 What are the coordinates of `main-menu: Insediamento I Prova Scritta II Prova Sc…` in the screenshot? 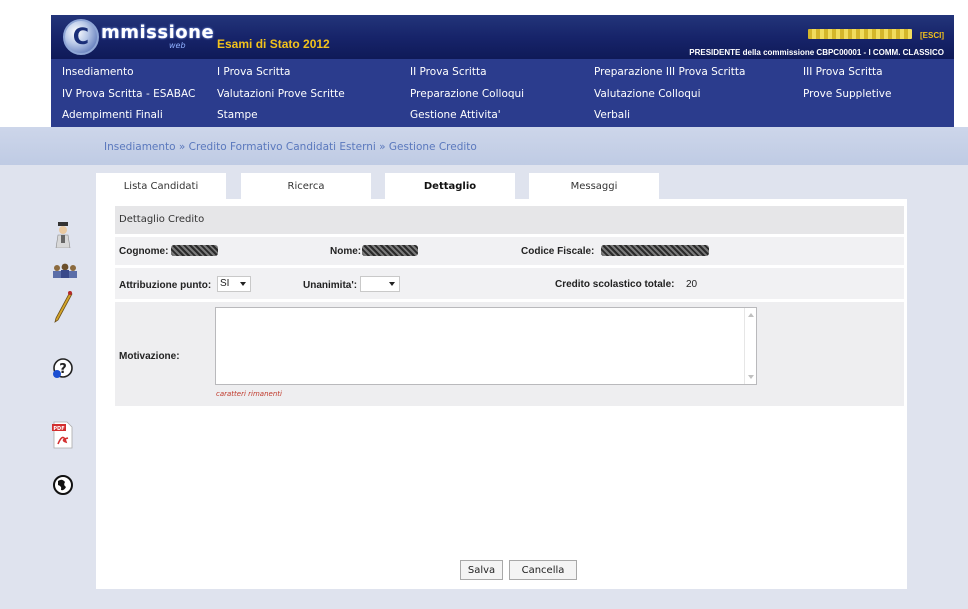 It's located at (502, 93).